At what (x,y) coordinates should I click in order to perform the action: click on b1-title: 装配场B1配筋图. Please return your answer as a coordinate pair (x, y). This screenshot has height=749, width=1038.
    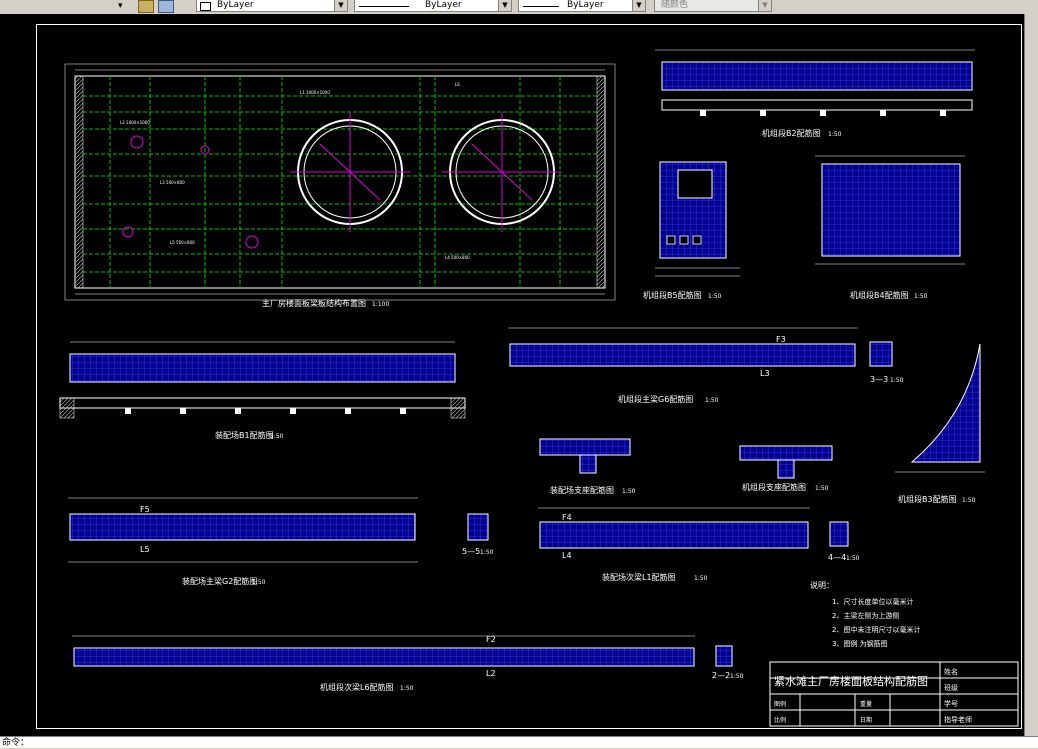
    Looking at the image, I should click on (244, 435).